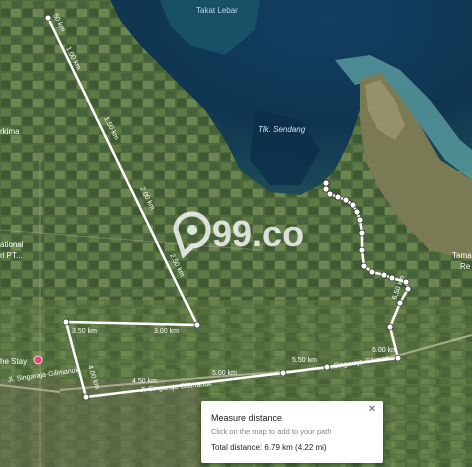 Image resolution: width=472 pixels, height=467 pixels. I want to click on close-icon: ✕, so click(372, 410).